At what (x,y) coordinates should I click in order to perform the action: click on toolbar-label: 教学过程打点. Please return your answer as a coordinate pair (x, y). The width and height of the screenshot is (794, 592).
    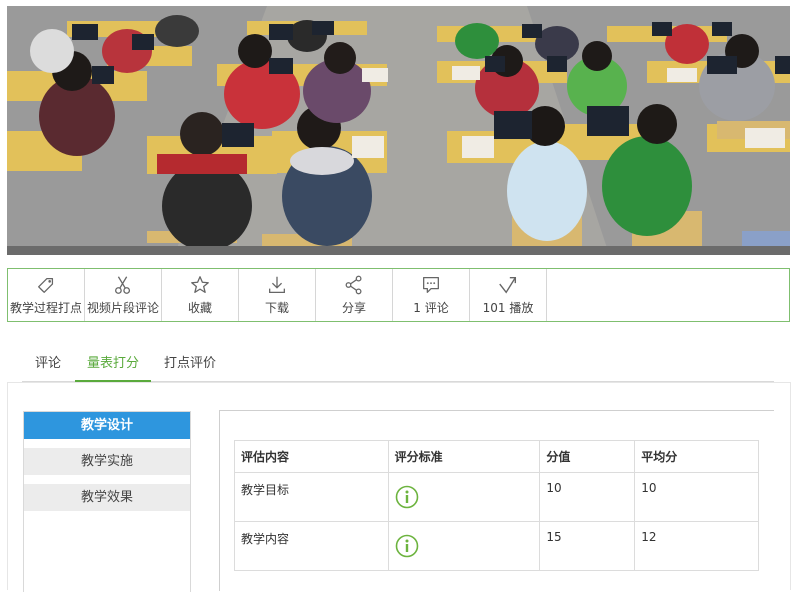
    Looking at the image, I should click on (45, 308).